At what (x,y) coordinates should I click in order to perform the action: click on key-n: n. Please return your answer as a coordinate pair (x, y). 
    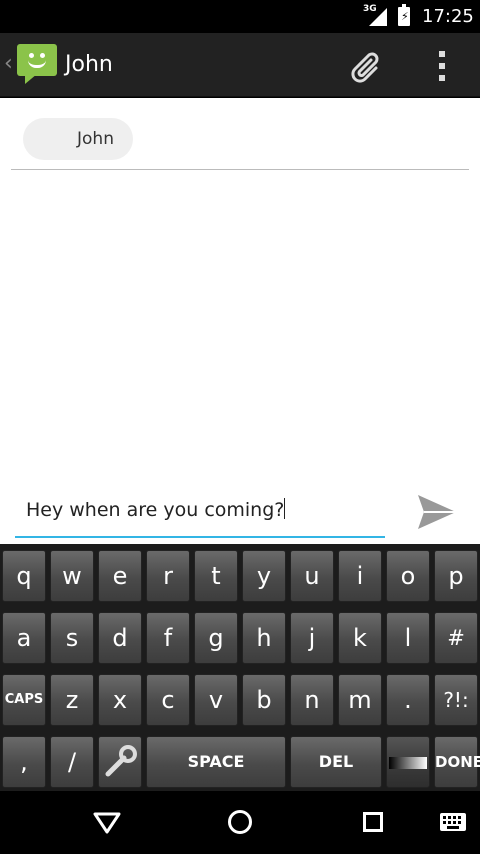
    Looking at the image, I should click on (312, 700).